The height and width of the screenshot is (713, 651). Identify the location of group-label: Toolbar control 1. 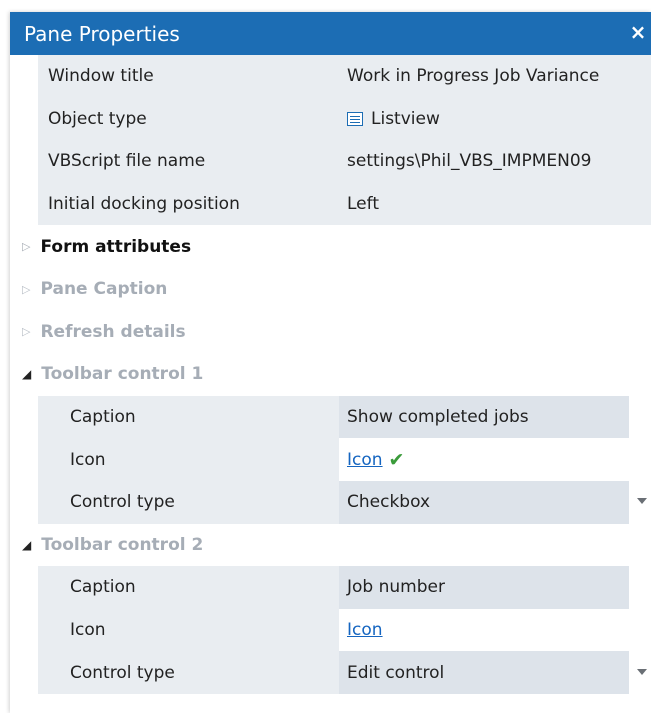
(122, 374).